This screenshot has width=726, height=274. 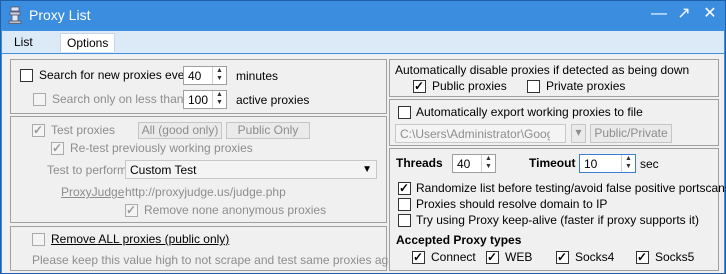 What do you see at coordinates (23, 42) in the screenshot?
I see `menu-list: List` at bounding box center [23, 42].